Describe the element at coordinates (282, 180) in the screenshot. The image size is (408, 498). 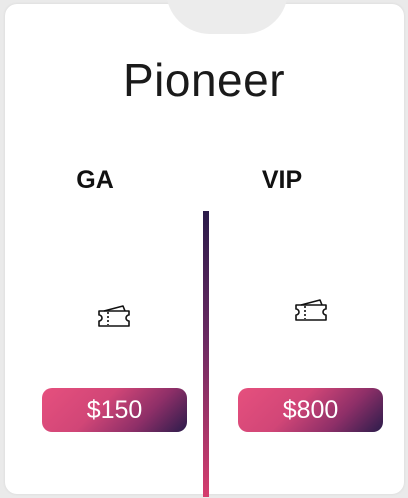
I see `tier-label-vip: VIP` at that location.